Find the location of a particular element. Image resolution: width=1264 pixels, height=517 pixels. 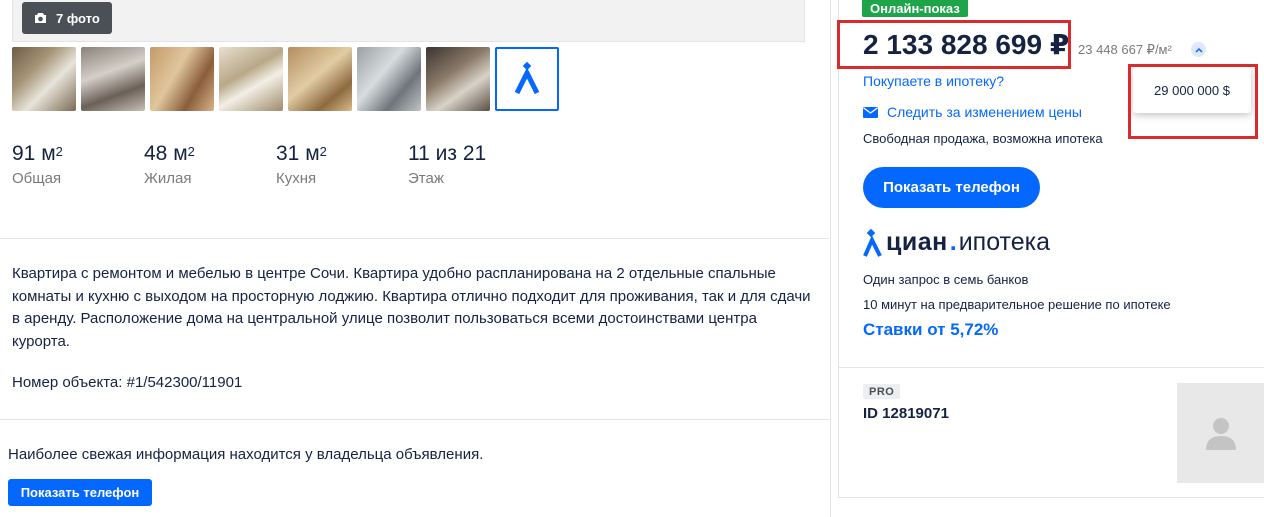

stat-living-area: 48 м2 Жилая is located at coordinates (169, 164).